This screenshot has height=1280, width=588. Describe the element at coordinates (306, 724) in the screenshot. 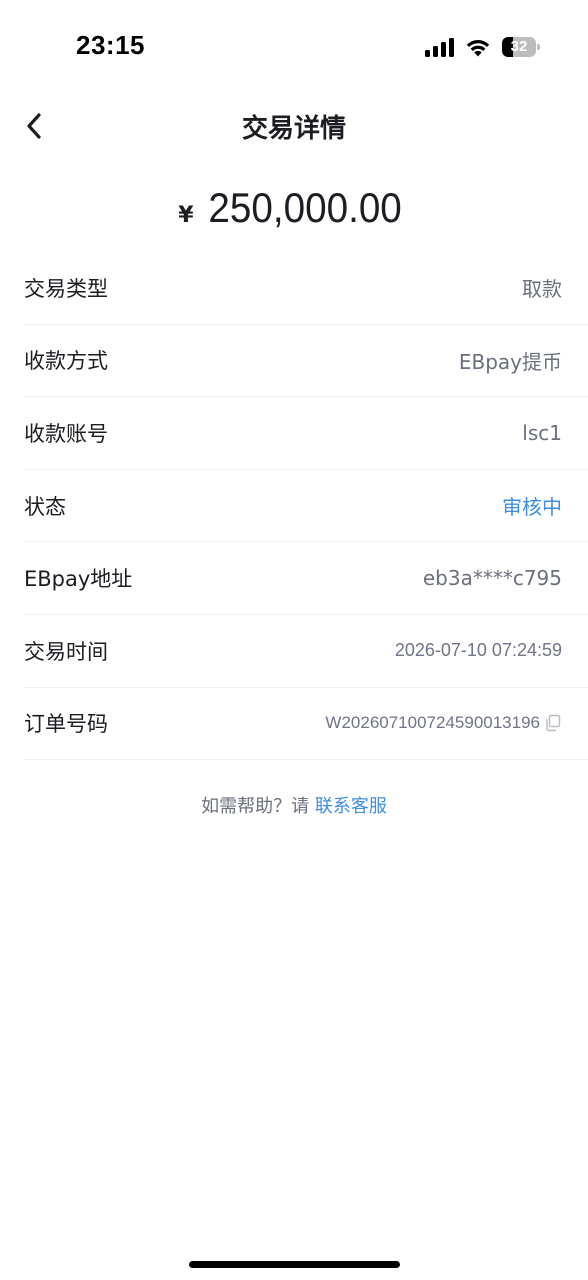

I see `detail-row-order-number: 订单号码 W20260710072459001319​6` at that location.